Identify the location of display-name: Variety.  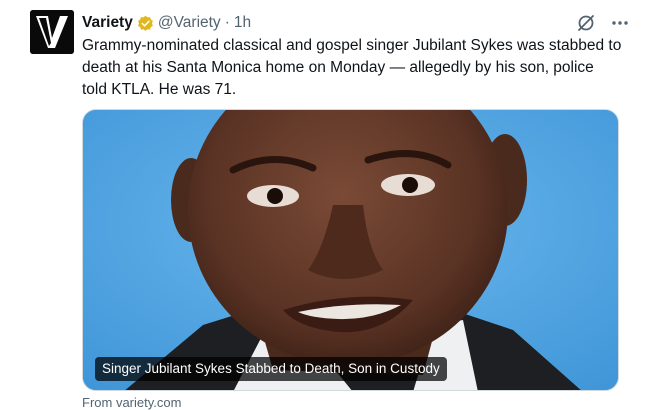
(107, 23).